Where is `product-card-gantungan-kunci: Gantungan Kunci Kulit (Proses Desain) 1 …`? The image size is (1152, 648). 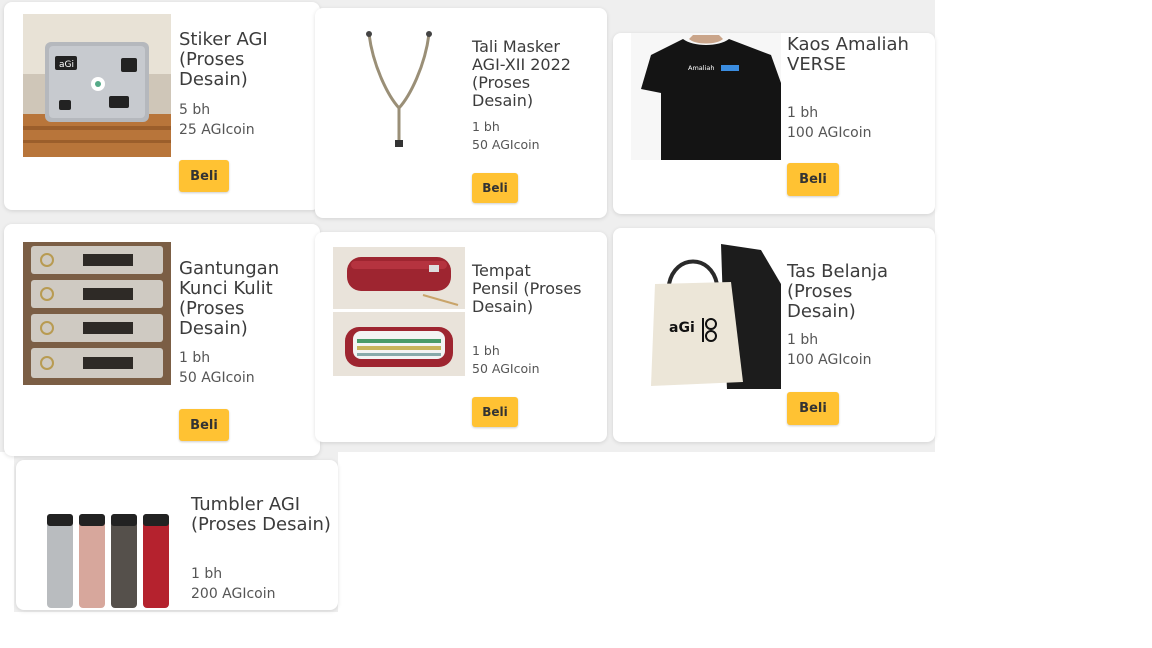 product-card-gantungan-kunci: Gantungan Kunci Kulit (Proses Desain) 1 … is located at coordinates (162, 340).